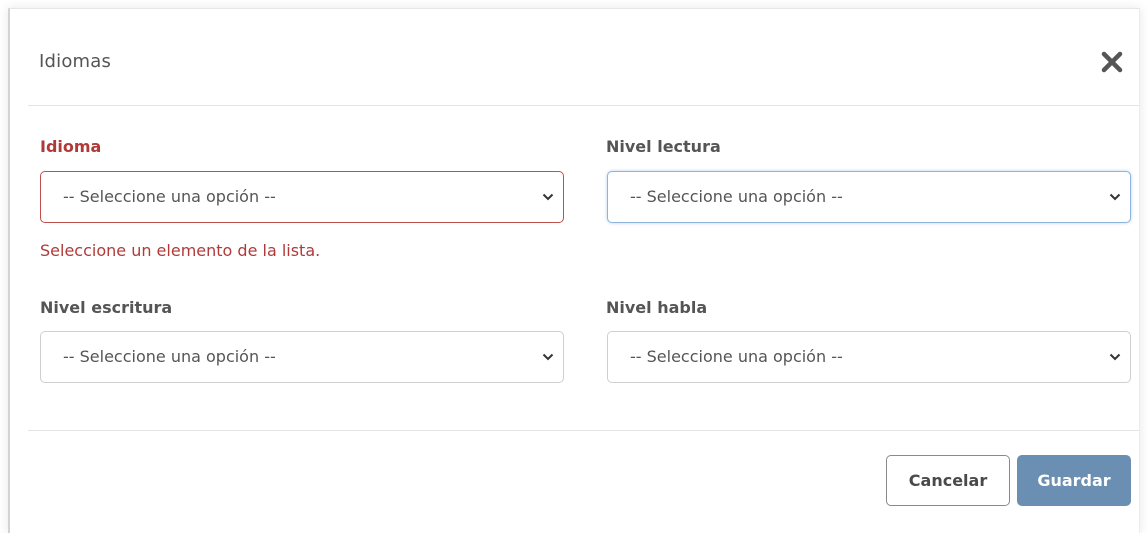 Image resolution: width=1148 pixels, height=533 pixels. I want to click on cancel-button: Cancelar, so click(948, 480).